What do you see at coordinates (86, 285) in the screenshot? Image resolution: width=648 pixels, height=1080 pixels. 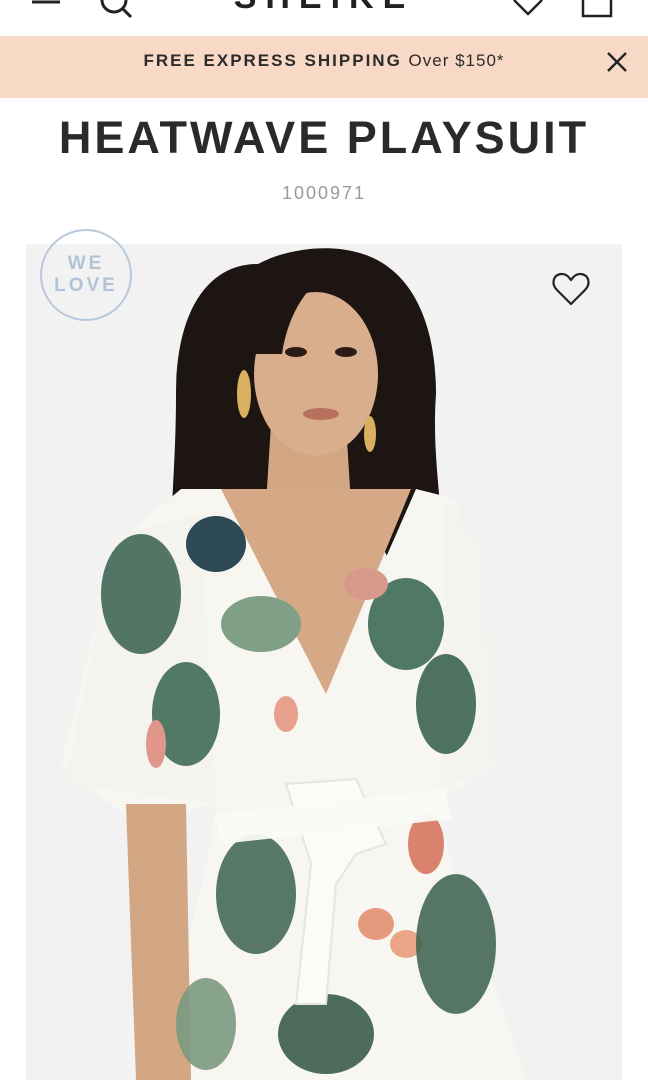 I see `badge-line-2: LOVE` at bounding box center [86, 285].